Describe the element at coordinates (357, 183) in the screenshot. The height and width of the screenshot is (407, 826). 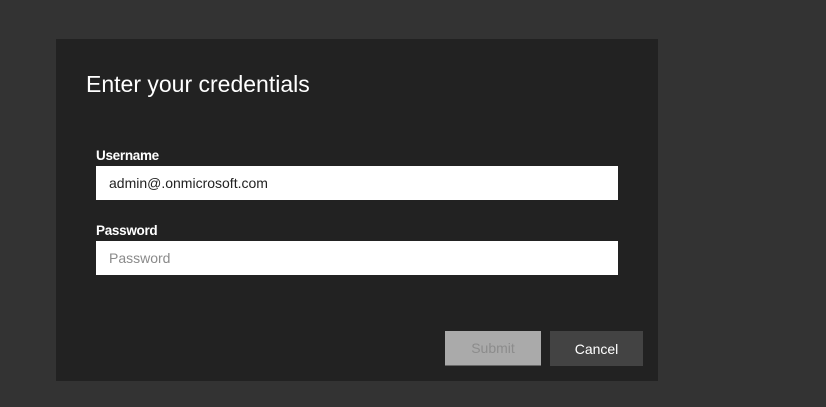
I see `username-input` at that location.